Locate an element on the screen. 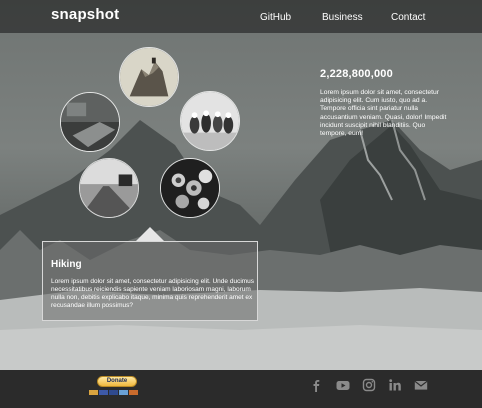  donate-button: Donate is located at coordinates (117, 381).